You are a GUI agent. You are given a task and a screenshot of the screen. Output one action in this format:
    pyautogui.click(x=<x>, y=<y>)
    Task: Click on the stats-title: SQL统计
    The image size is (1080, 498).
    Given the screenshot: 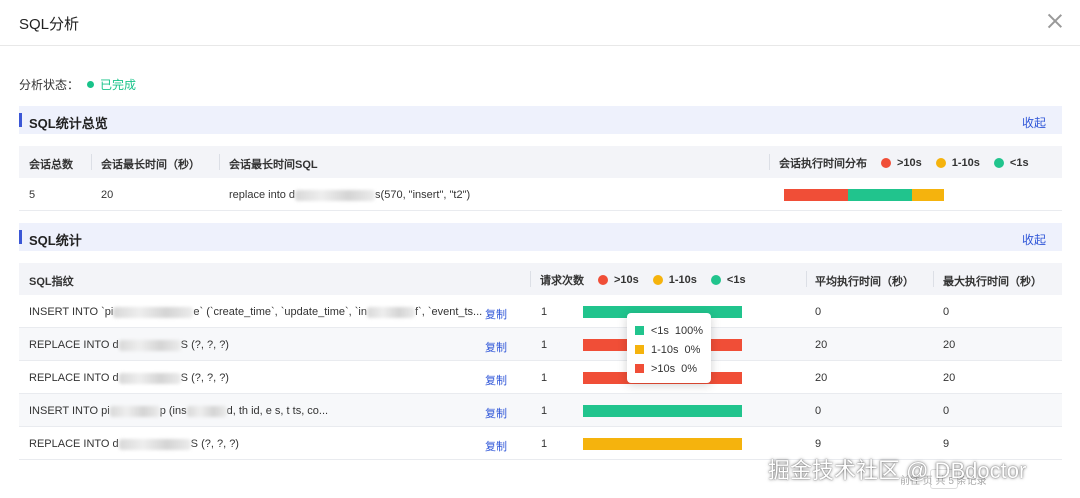 What is the action you would take?
    pyautogui.click(x=55, y=240)
    